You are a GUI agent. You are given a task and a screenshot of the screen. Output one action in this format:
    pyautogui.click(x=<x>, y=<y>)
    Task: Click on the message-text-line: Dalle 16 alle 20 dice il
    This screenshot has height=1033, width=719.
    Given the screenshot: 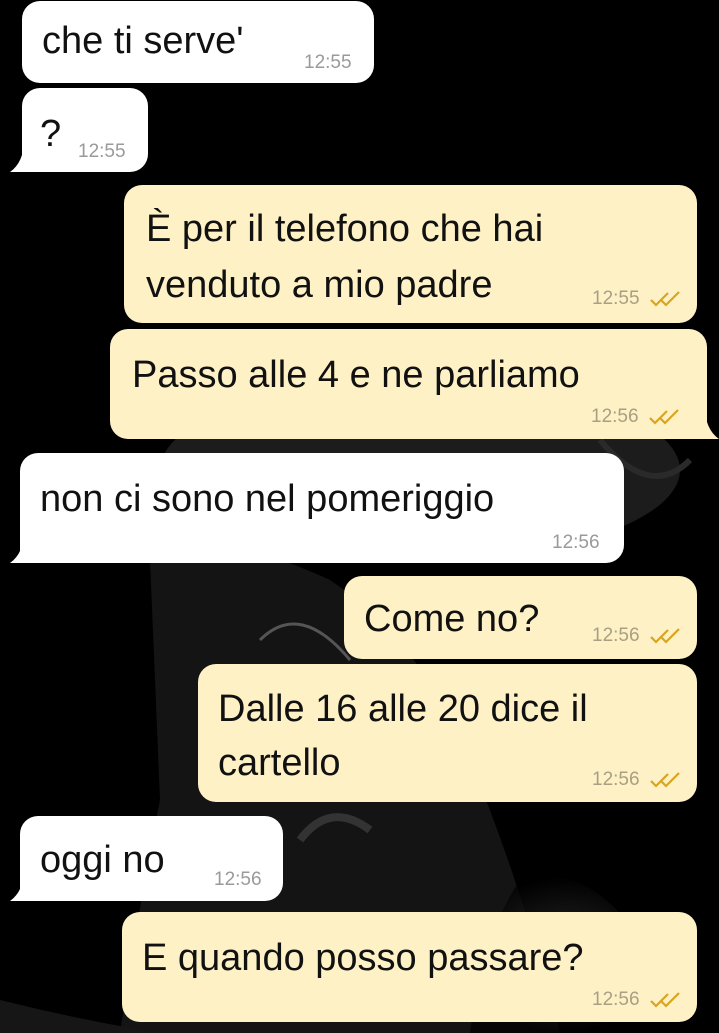 What is the action you would take?
    pyautogui.click(x=403, y=709)
    